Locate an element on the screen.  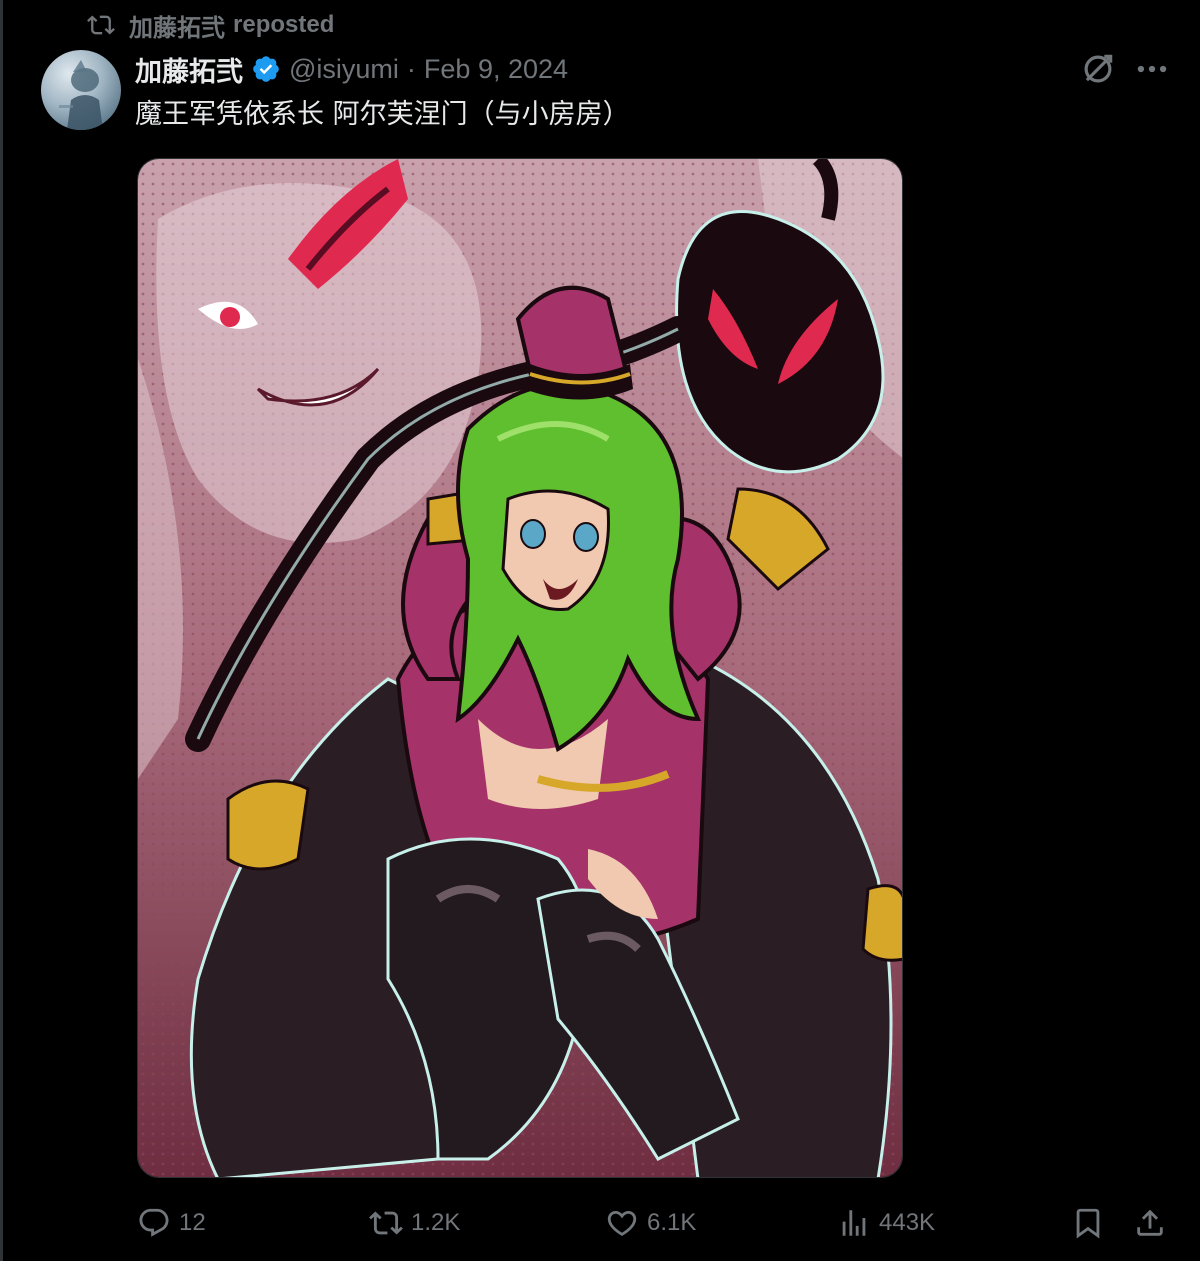
like-button: 6.1K is located at coordinates (650, 1223).